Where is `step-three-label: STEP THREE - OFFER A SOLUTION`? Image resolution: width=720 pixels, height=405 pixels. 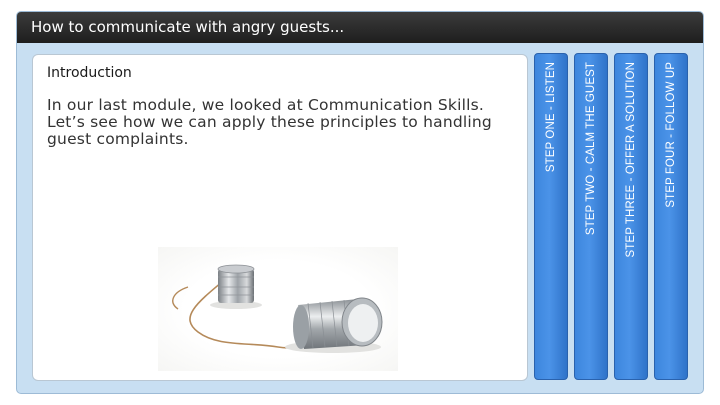
step-three-label: STEP THREE - OFFER A SOLUTION is located at coordinates (631, 160).